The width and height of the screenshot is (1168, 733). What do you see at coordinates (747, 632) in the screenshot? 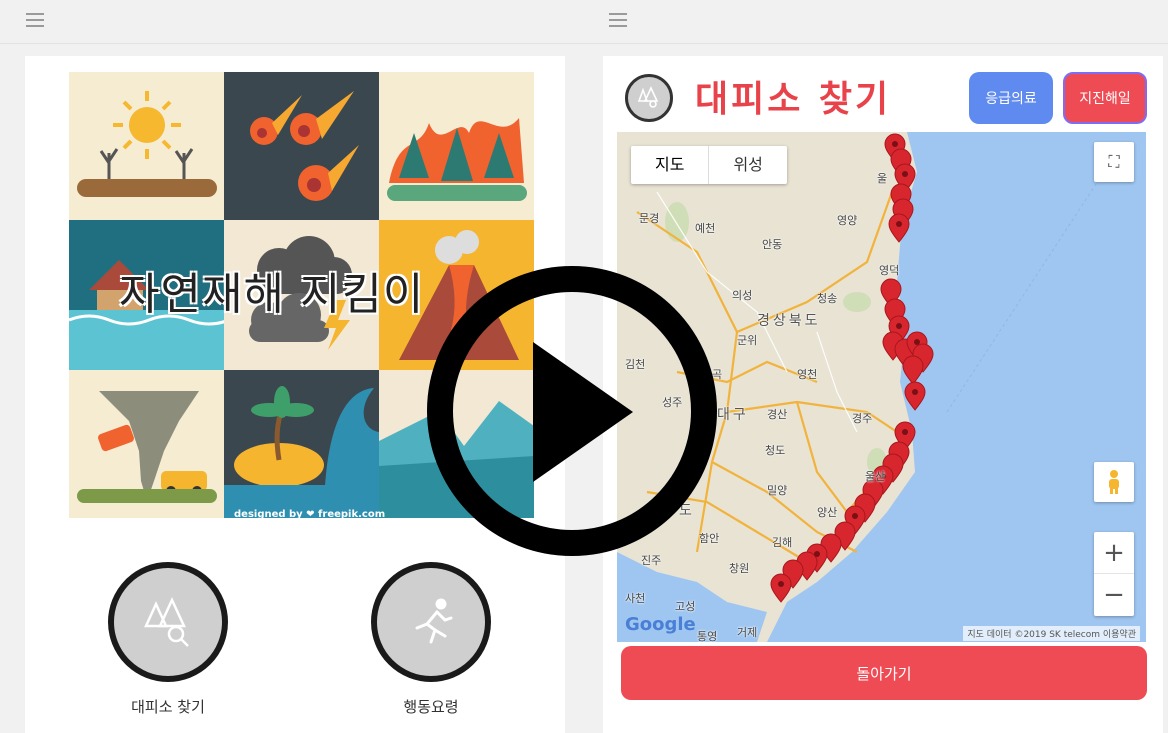
I see `map-label-geoje: 거제` at bounding box center [747, 632].